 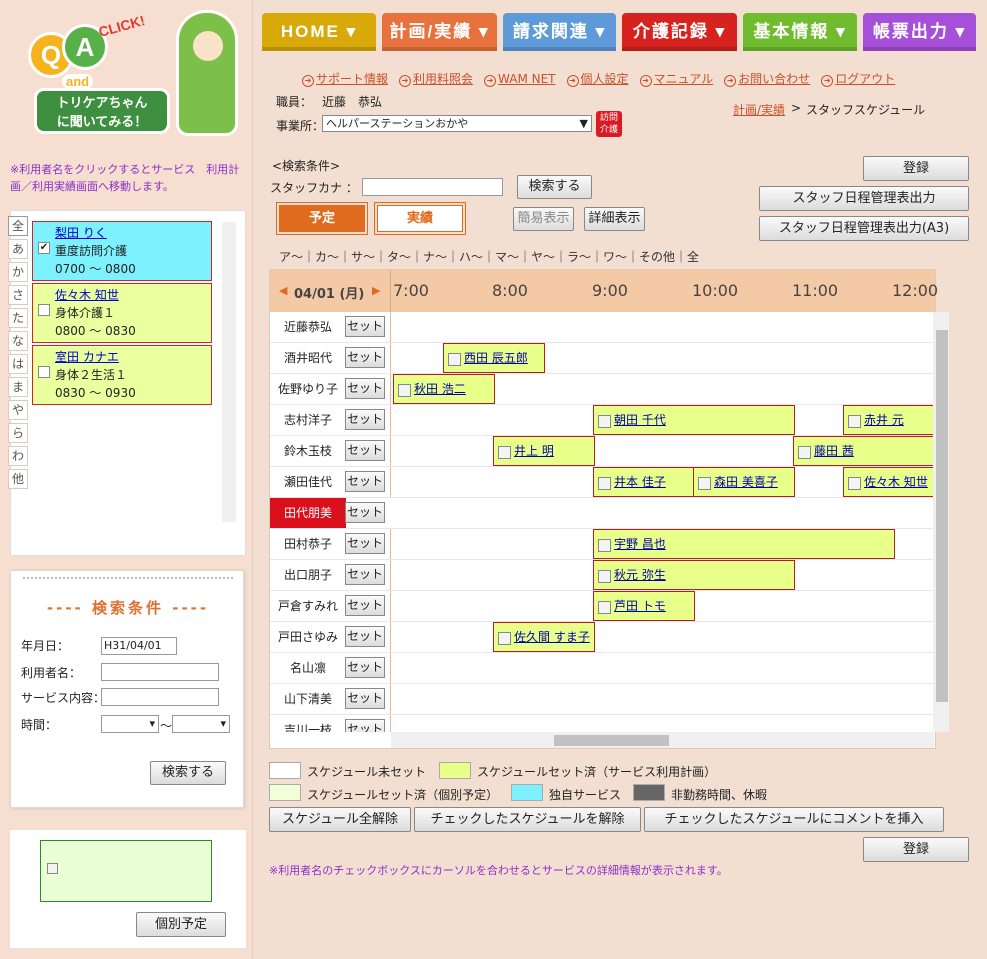 I want to click on qa-logo: Q A CLICK! and トリケアちゃん に聞いてみる！, so click(x=134, y=75).